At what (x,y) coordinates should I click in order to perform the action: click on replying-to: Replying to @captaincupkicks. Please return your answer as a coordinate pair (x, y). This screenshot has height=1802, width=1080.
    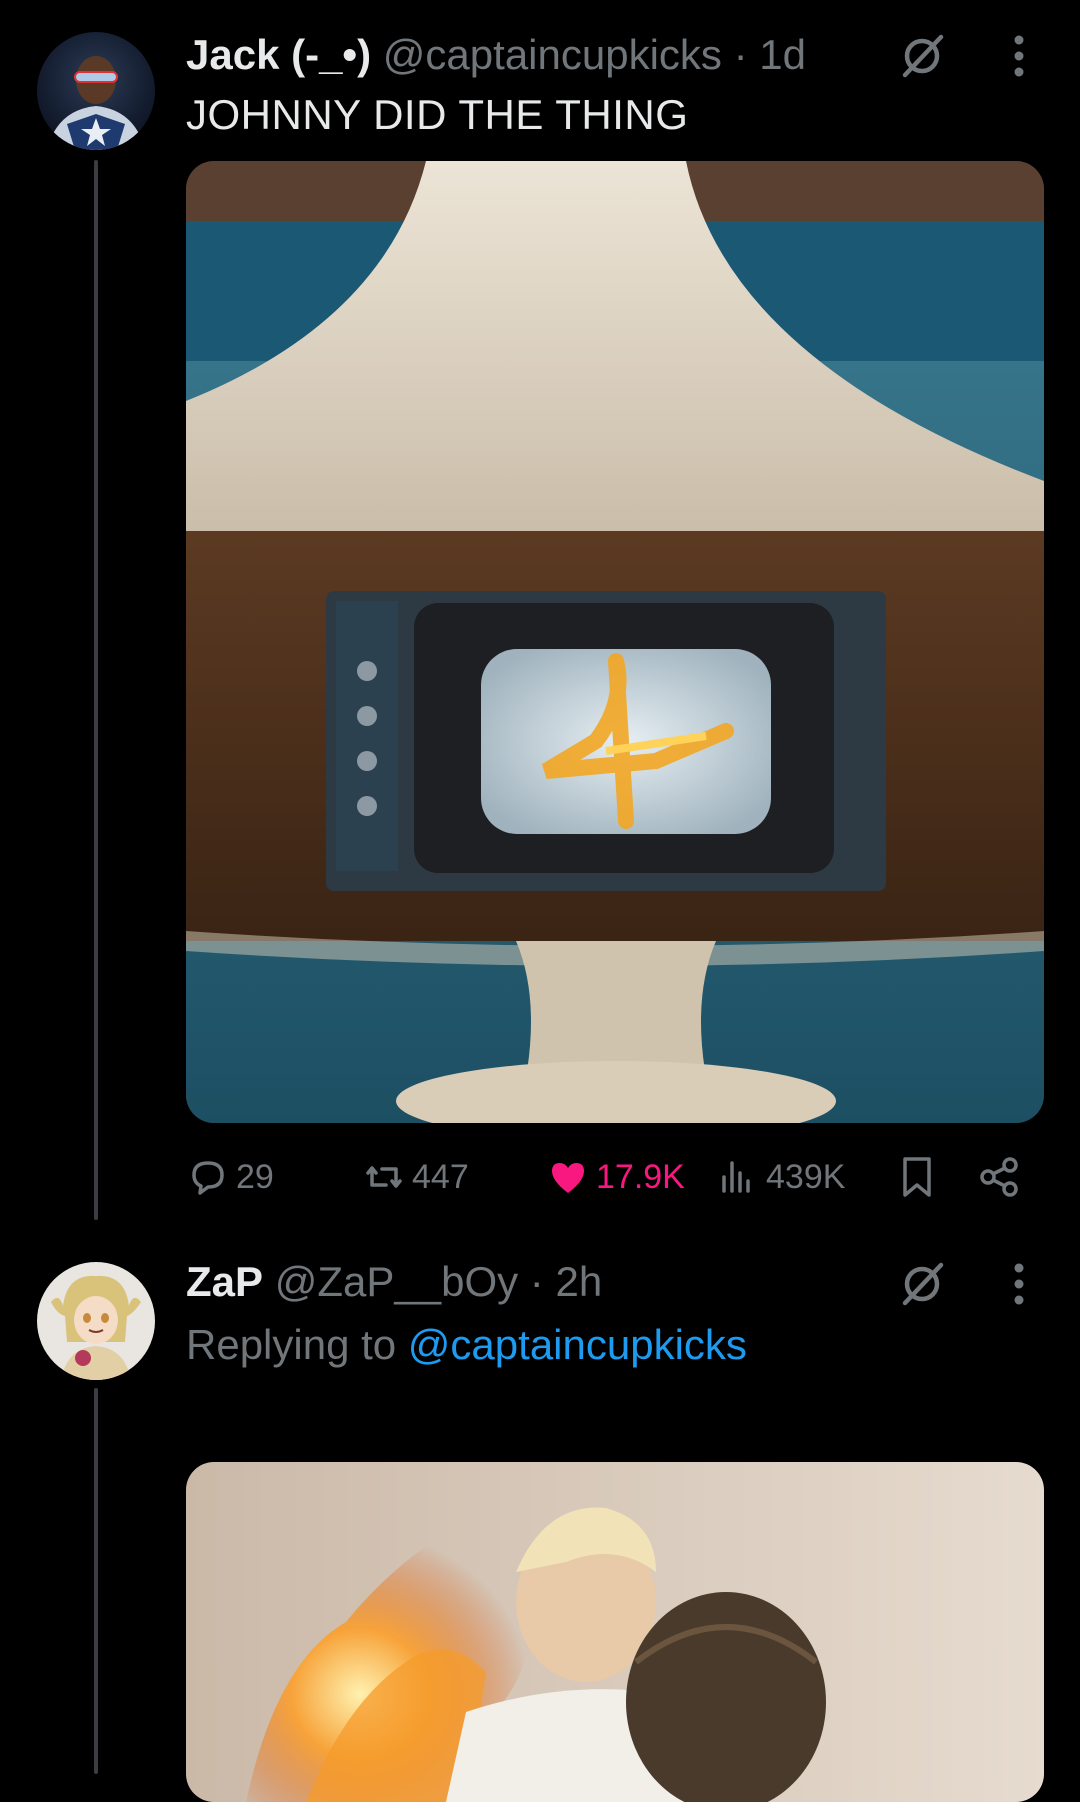
    Looking at the image, I should click on (466, 1345).